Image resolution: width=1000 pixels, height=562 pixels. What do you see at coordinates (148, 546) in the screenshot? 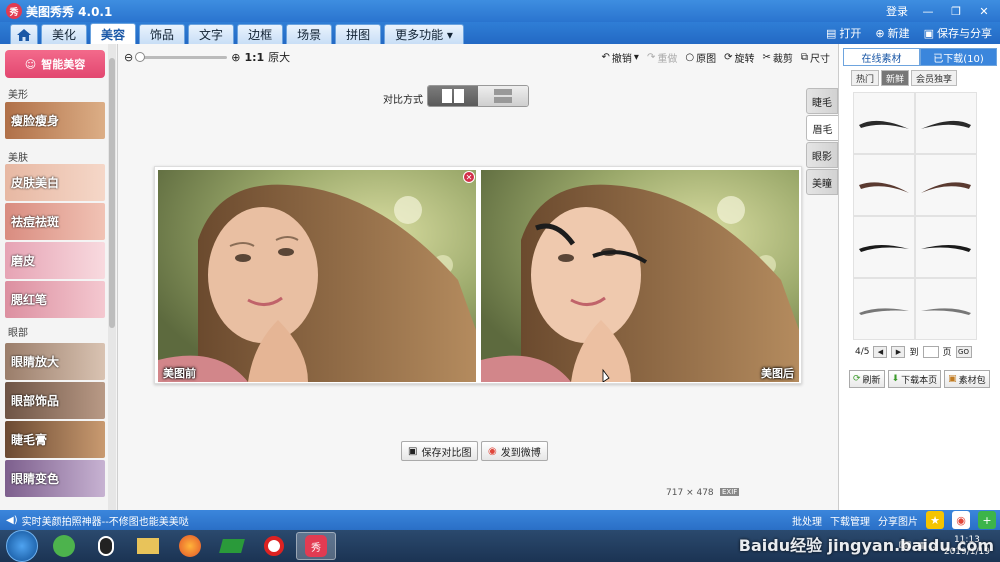
I see `taskbar-folder-icon` at bounding box center [148, 546].